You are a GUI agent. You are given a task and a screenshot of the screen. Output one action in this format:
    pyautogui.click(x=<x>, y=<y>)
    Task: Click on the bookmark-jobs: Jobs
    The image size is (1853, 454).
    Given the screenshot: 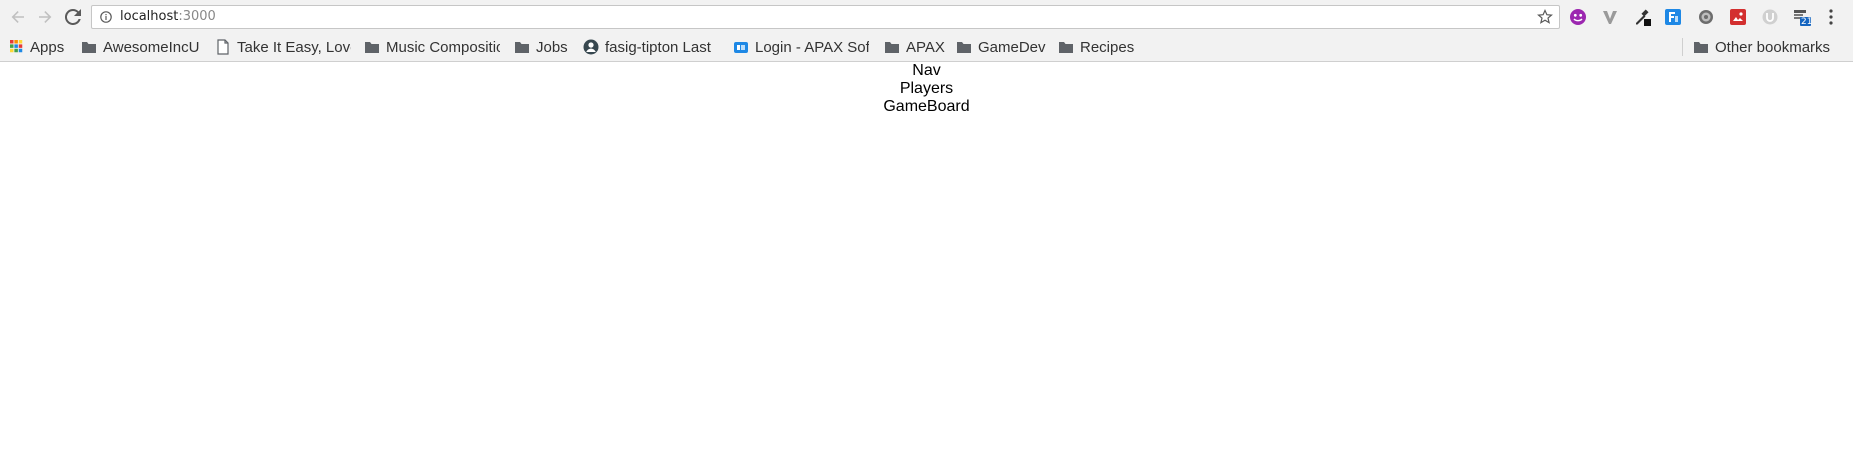 What is the action you would take?
    pyautogui.click(x=541, y=47)
    